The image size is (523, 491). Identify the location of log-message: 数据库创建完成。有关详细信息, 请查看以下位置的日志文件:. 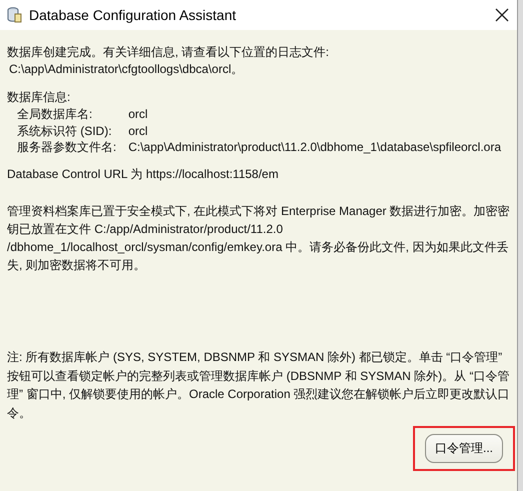
(168, 52).